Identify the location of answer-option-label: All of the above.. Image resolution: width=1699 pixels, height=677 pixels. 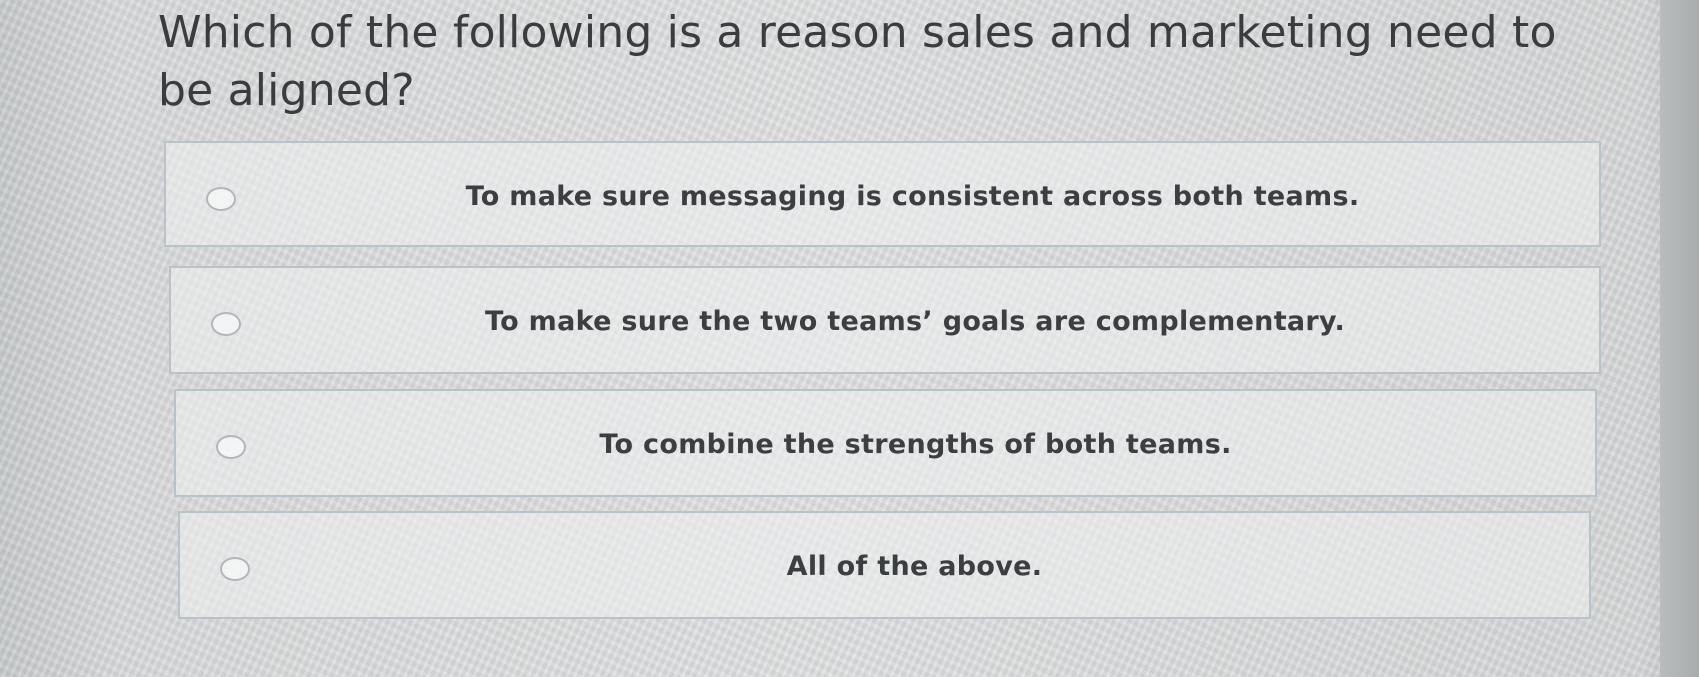
(914, 566).